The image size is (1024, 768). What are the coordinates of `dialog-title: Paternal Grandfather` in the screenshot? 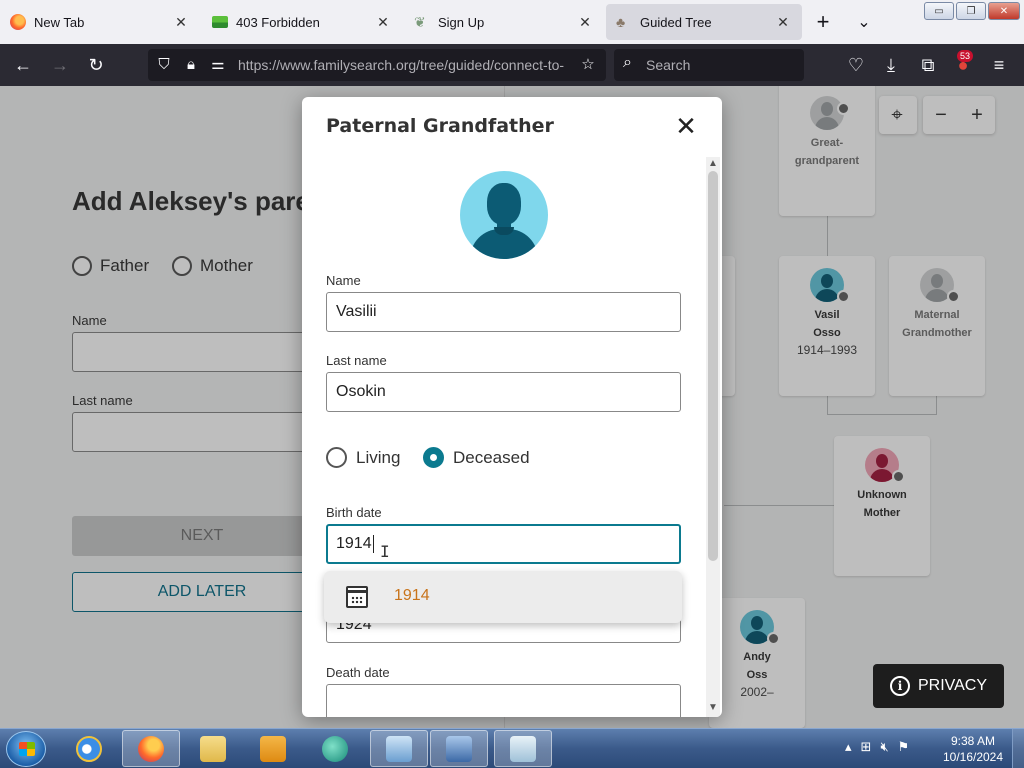 It's located at (440, 126).